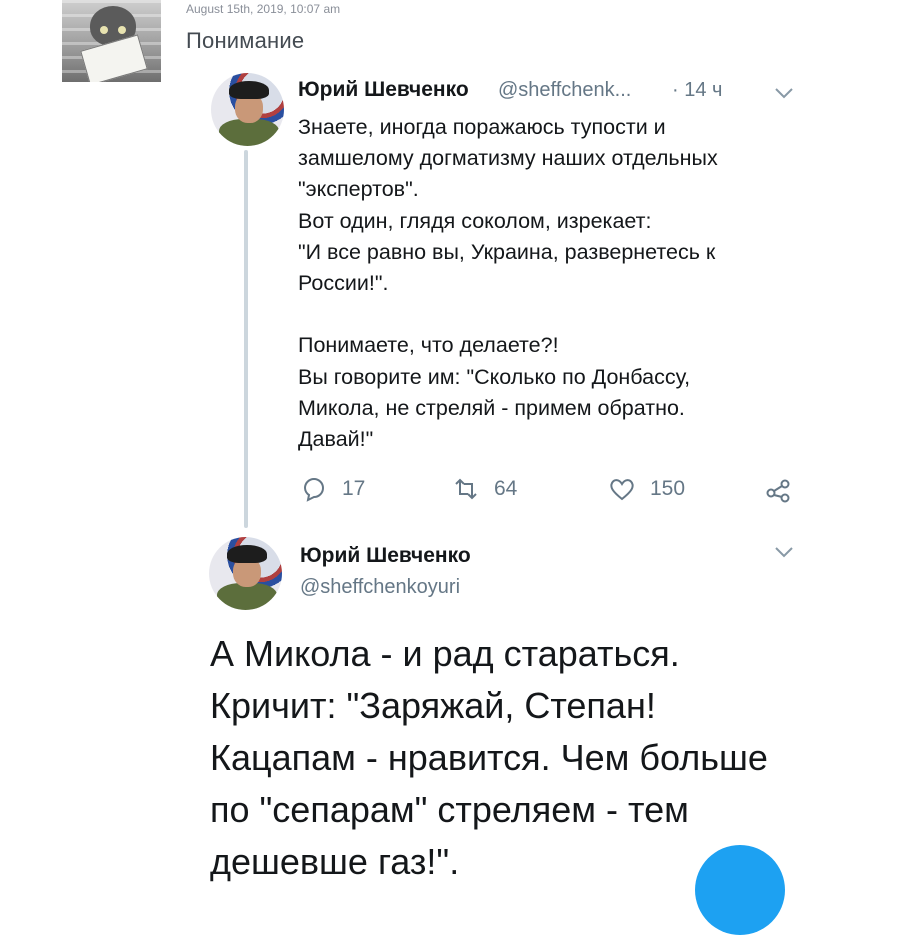  What do you see at coordinates (466, 489) in the screenshot?
I see `retweet-icon` at bounding box center [466, 489].